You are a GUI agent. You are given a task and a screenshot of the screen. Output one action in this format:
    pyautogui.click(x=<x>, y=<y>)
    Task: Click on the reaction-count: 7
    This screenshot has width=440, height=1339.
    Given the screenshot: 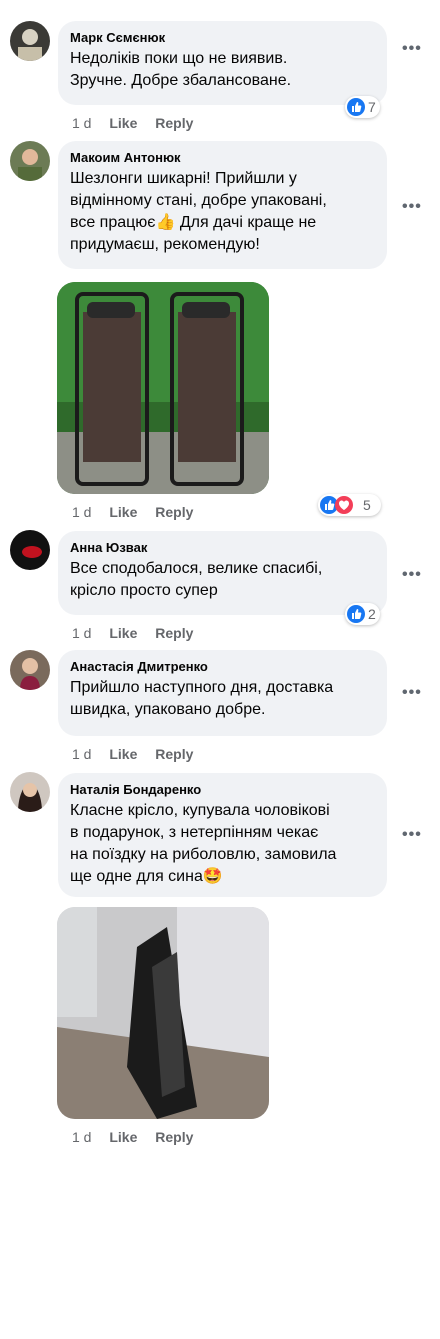 What is the action you would take?
    pyautogui.click(x=372, y=107)
    